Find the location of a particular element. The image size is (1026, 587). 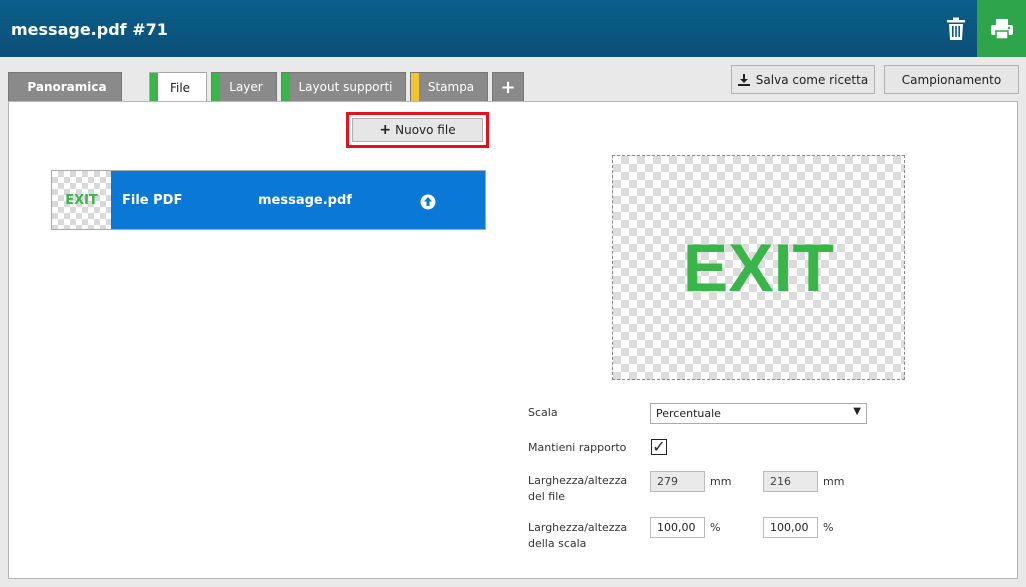

chevron-down-icon: ▼ is located at coordinates (857, 411).